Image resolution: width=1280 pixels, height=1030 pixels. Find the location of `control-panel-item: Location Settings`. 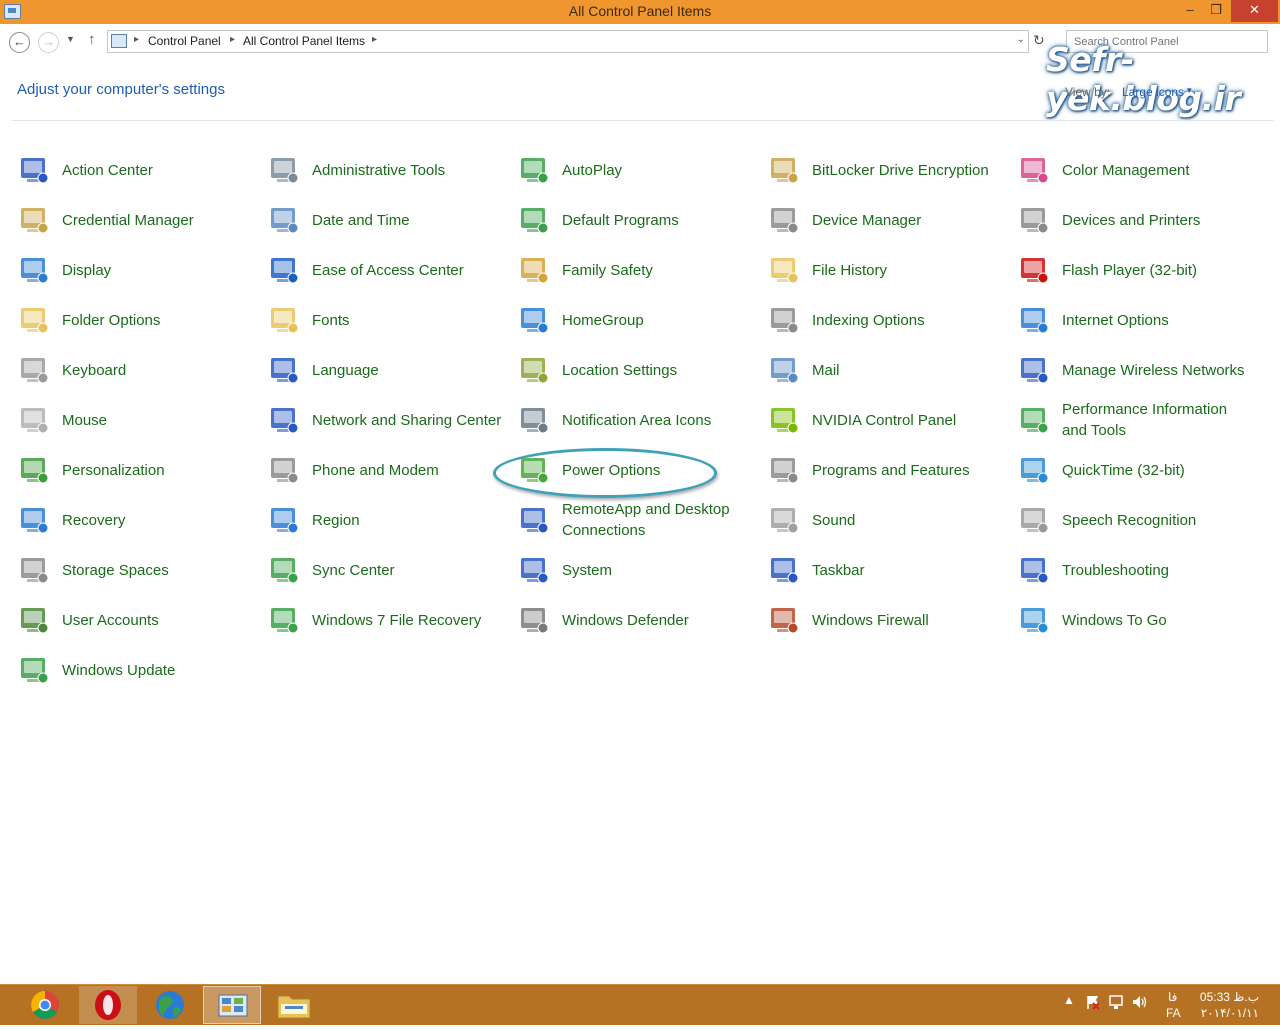

control-panel-item: Location Settings is located at coordinates (638, 370).